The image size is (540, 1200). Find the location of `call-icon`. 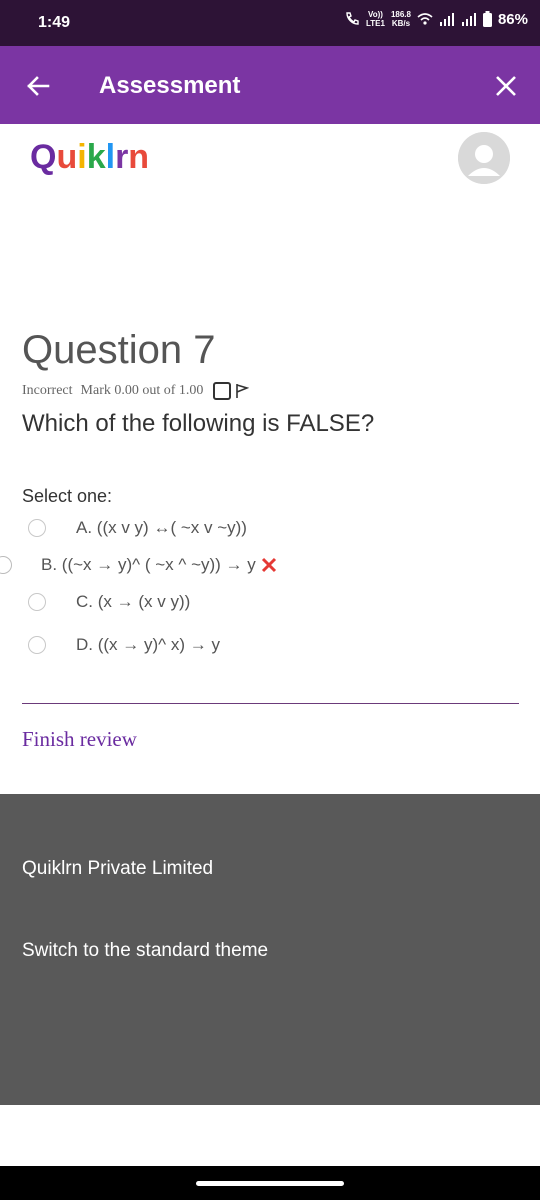

call-icon is located at coordinates (352, 18).